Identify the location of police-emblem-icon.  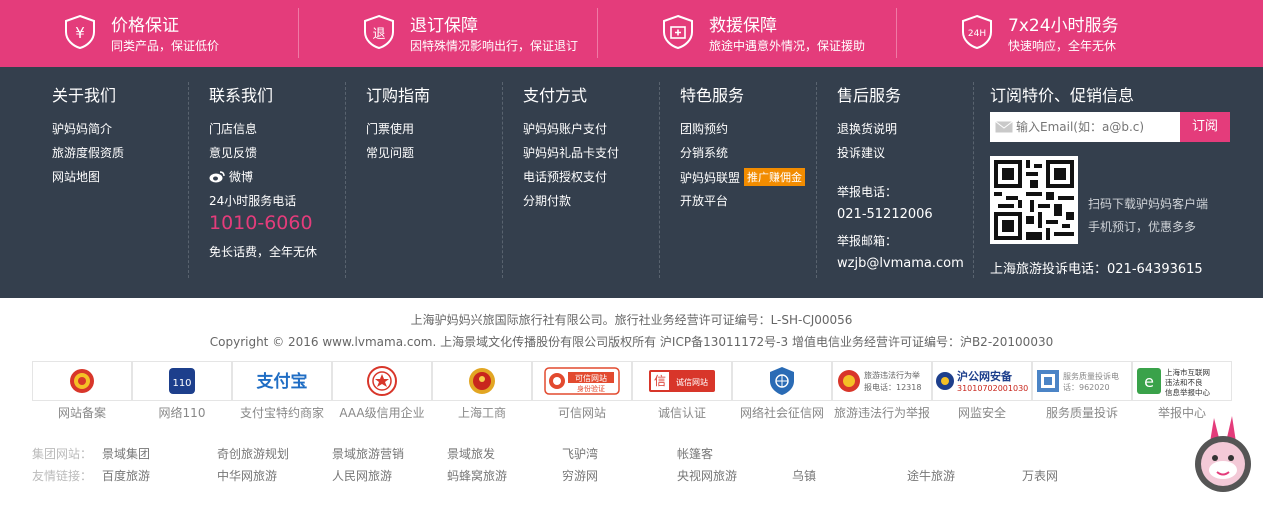
(82, 381).